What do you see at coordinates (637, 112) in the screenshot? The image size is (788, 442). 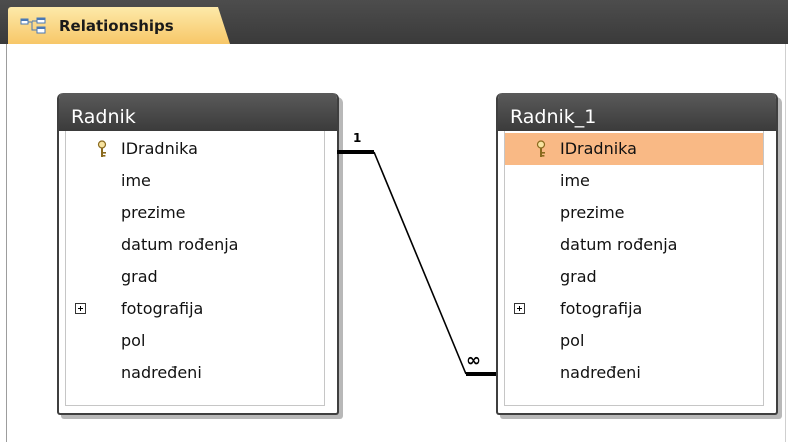 I see `table-title: Radnik_1` at bounding box center [637, 112].